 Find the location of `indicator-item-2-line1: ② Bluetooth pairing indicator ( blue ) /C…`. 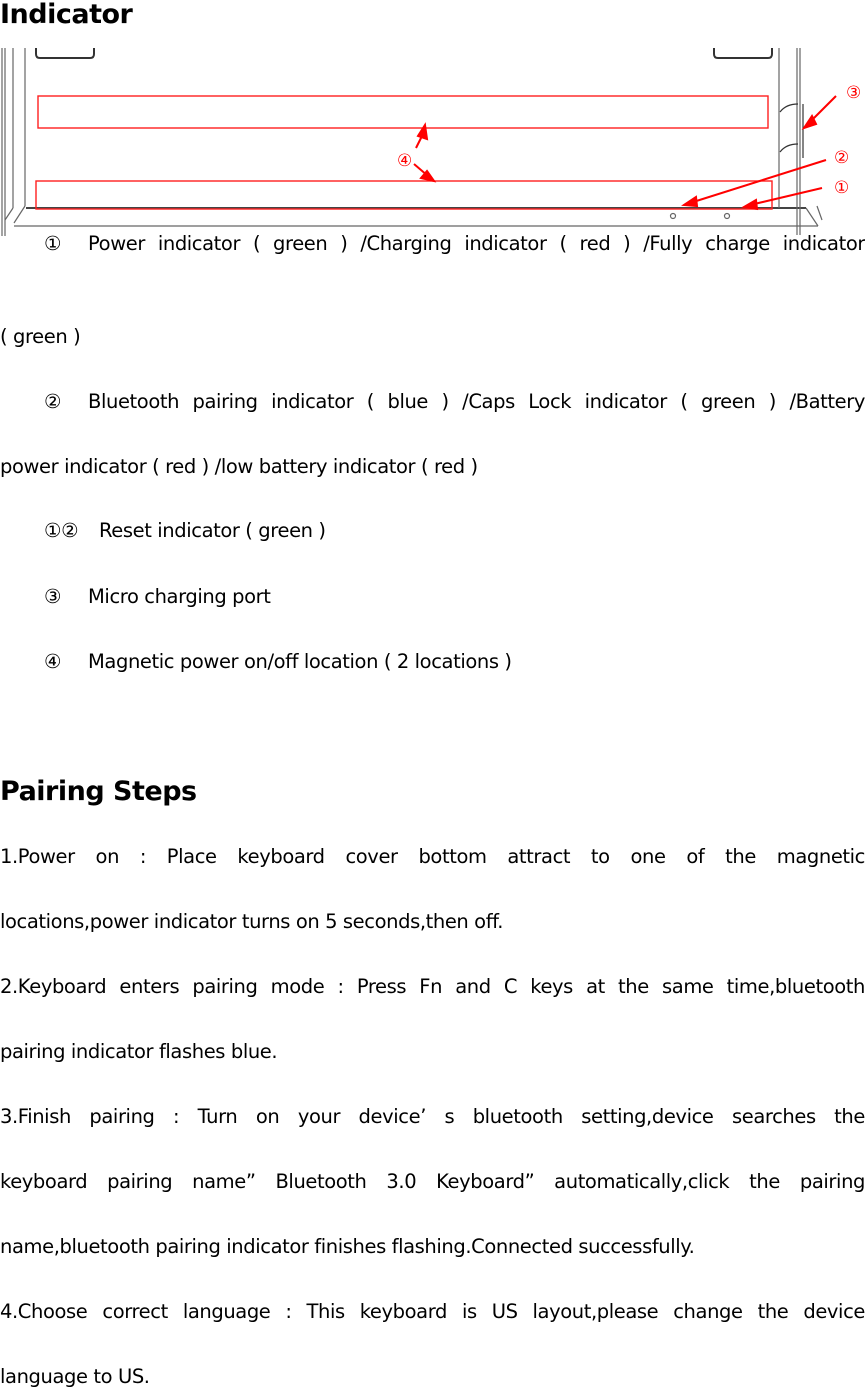

indicator-item-2-line1: ② Bluetooth pairing indicator ( blue ) /C… is located at coordinates (432, 402).